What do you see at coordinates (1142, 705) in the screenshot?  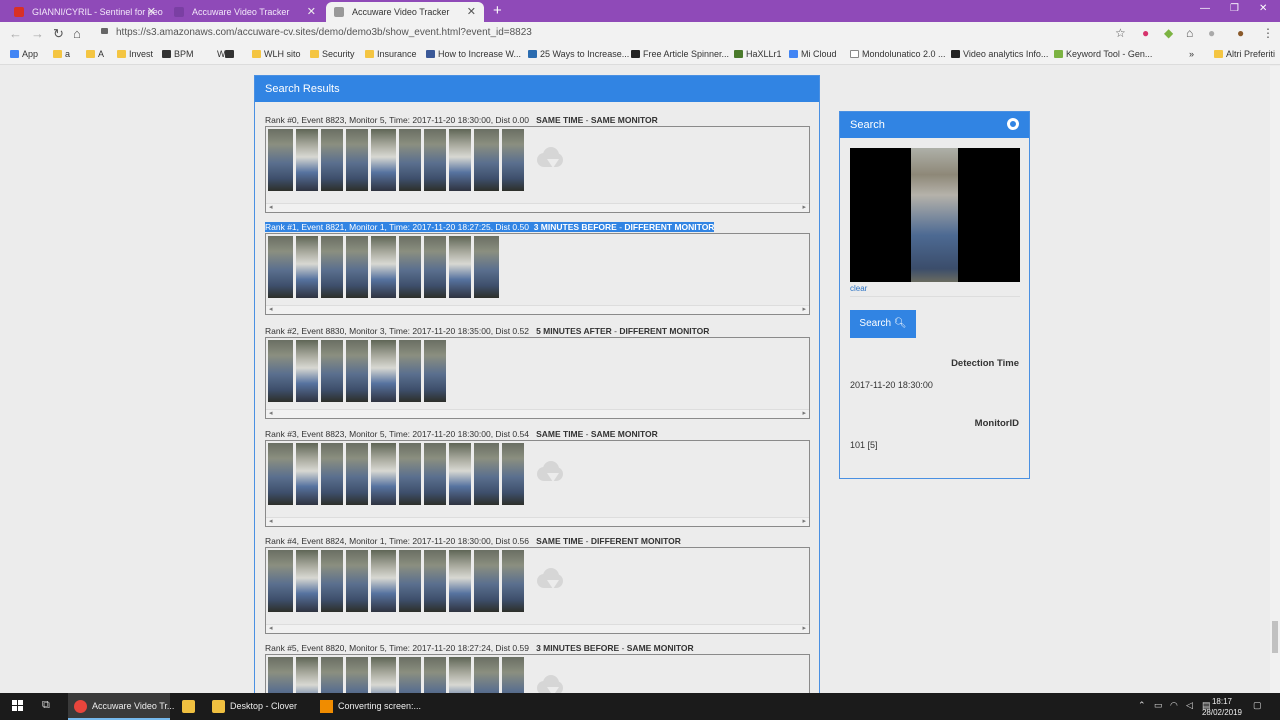 I see `chevron-up-icon: ⌃` at bounding box center [1142, 705].